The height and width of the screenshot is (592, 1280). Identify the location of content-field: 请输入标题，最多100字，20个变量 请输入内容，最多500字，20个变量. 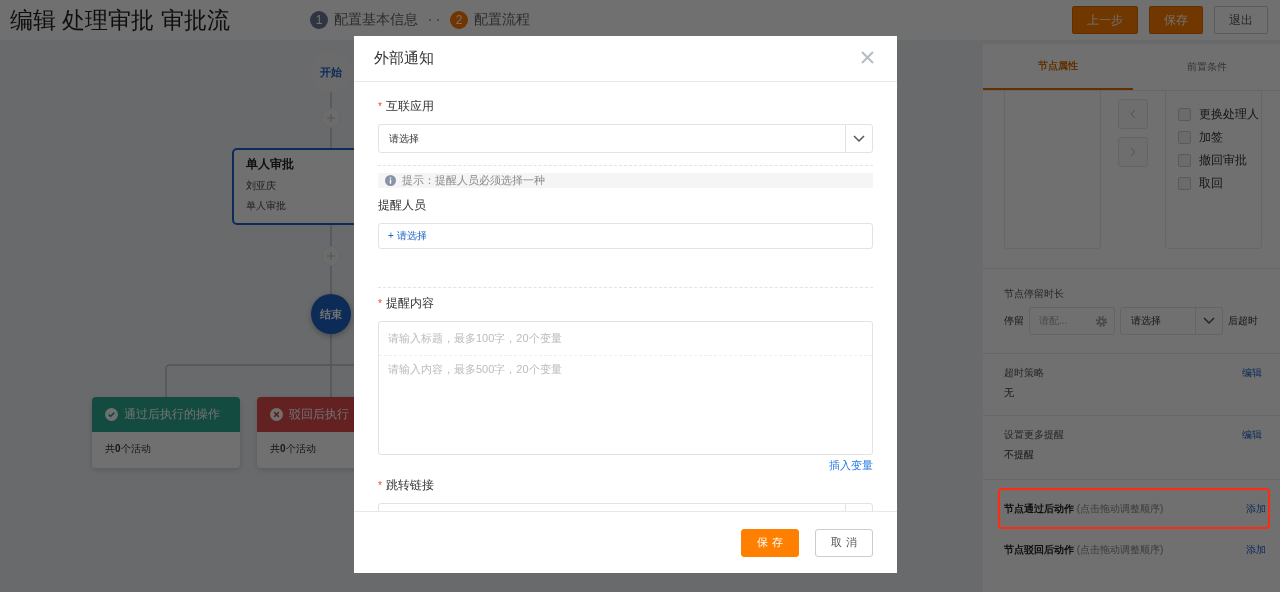
(625, 388).